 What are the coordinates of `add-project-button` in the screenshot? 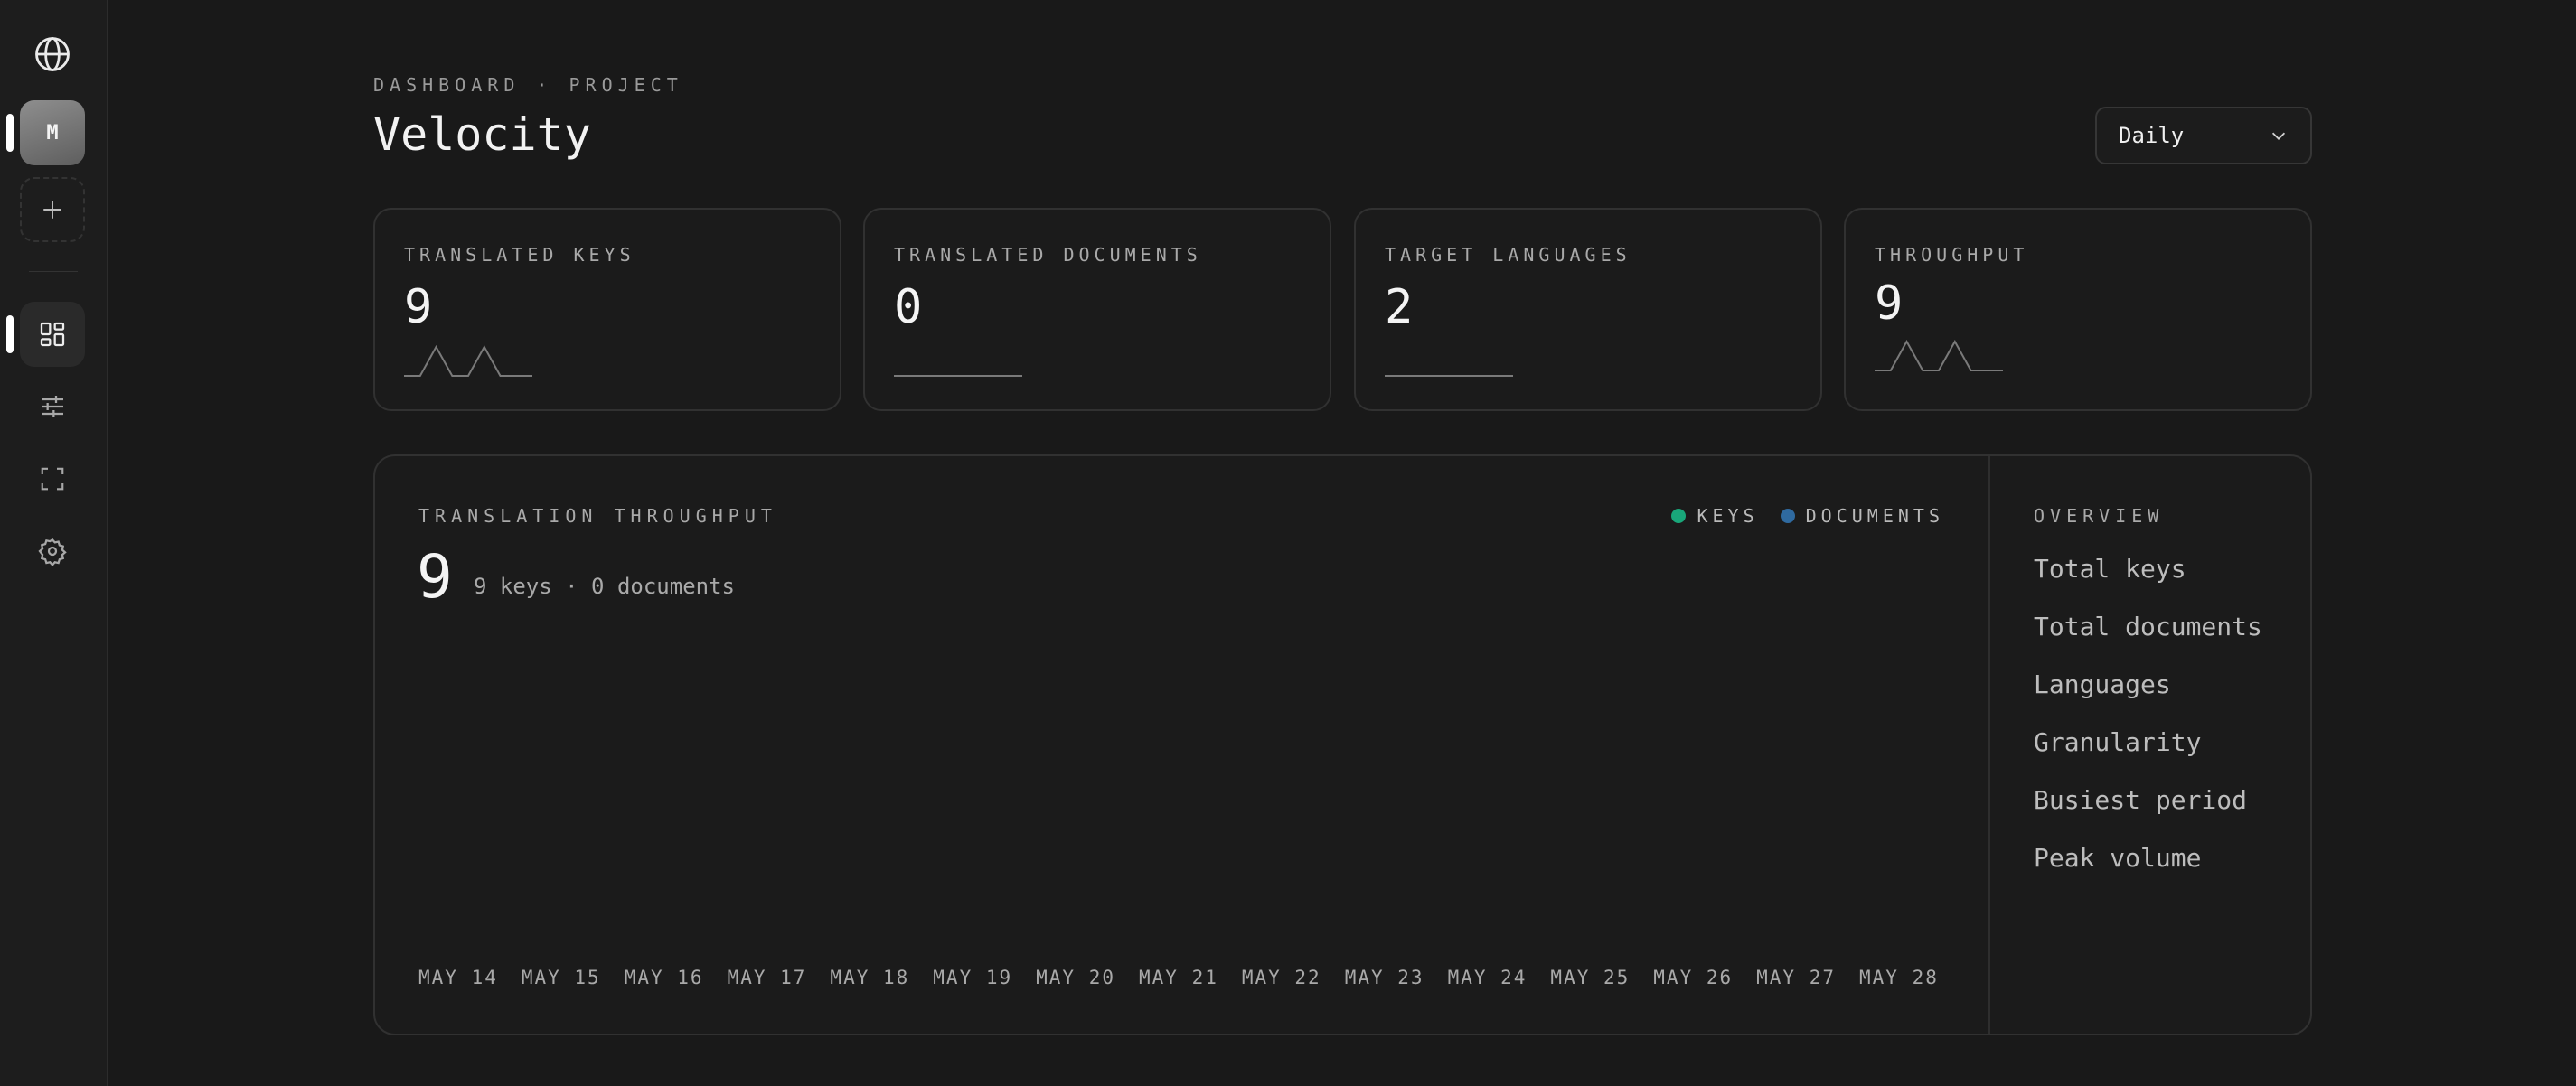 It's located at (53, 209).